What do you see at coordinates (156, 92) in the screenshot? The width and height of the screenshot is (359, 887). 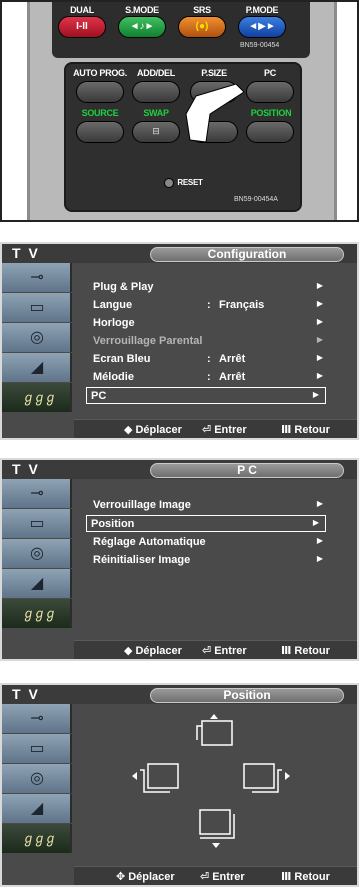 I see `add-del-button` at bounding box center [156, 92].